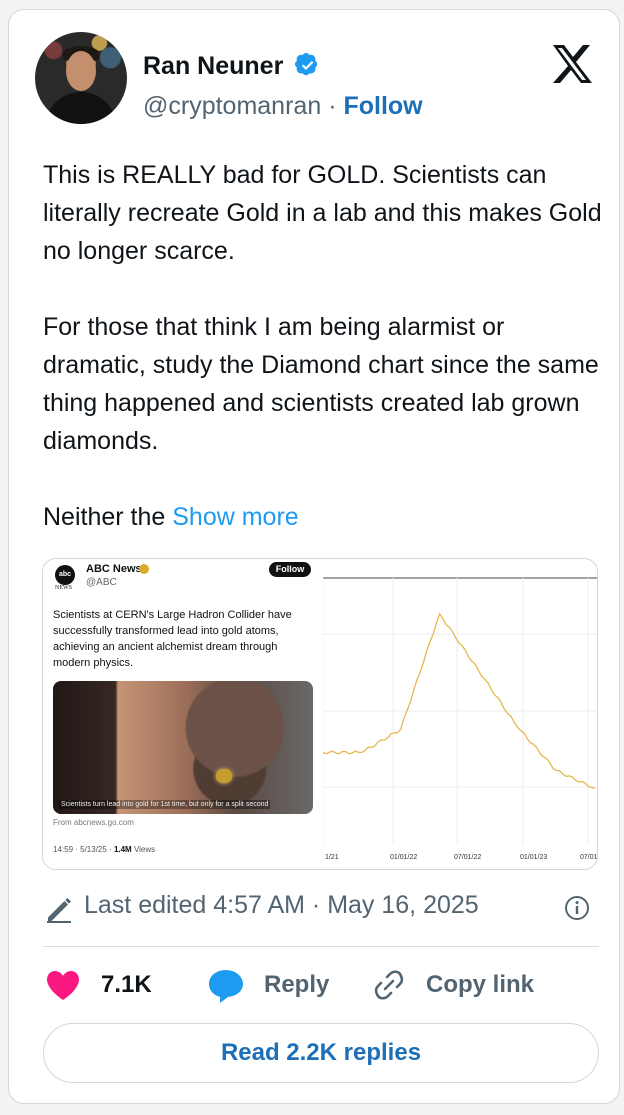 The image size is (624, 1115). What do you see at coordinates (97, 985) in the screenshot?
I see `like-button: 7.1K` at bounding box center [97, 985].